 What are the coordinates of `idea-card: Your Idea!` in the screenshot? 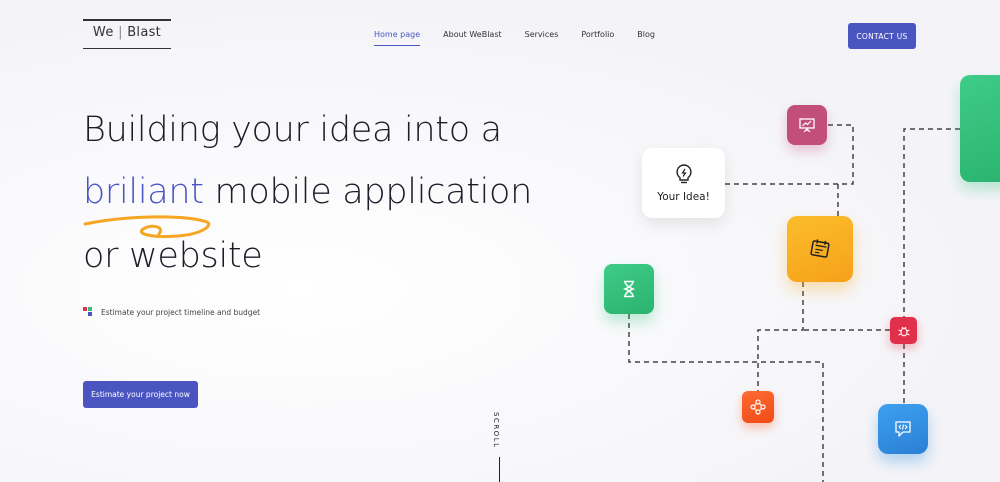 It's located at (683, 183).